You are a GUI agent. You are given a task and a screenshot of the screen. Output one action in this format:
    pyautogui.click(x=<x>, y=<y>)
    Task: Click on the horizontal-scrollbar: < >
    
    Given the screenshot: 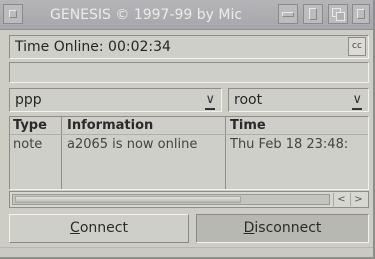 What is the action you would take?
    pyautogui.click(x=189, y=199)
    